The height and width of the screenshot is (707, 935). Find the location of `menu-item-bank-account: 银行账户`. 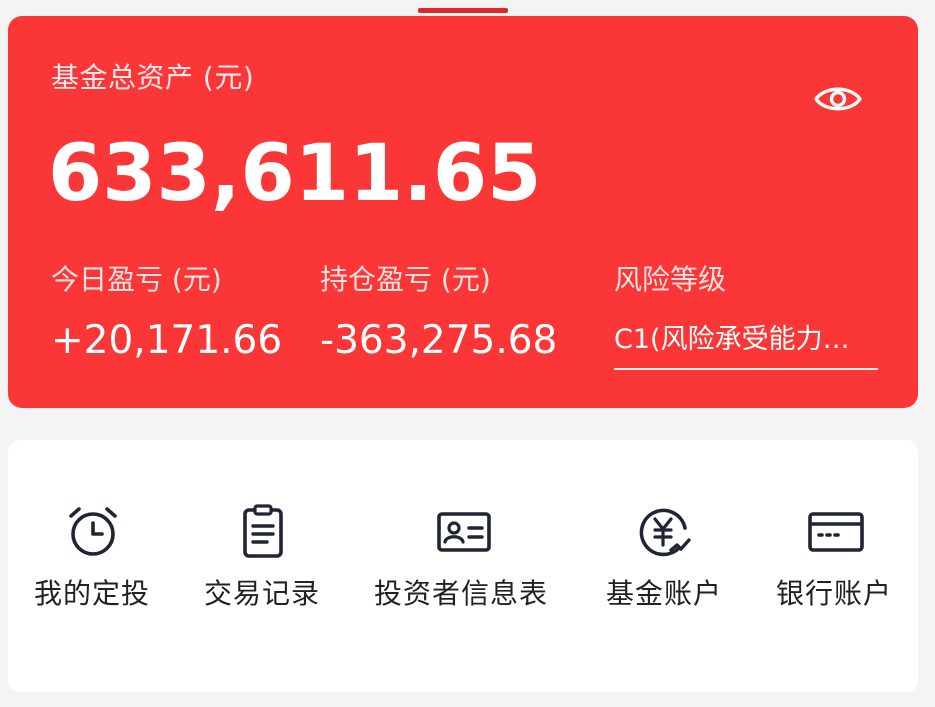

menu-item-bank-account: 银行账户 is located at coordinates (838, 566).